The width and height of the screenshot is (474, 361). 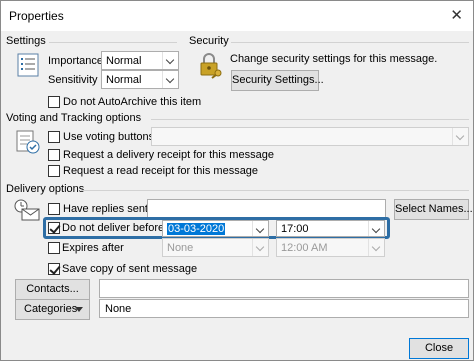 What do you see at coordinates (113, 228) in the screenshot?
I see `do-not-deliver-label: Do not deliver before` at bounding box center [113, 228].